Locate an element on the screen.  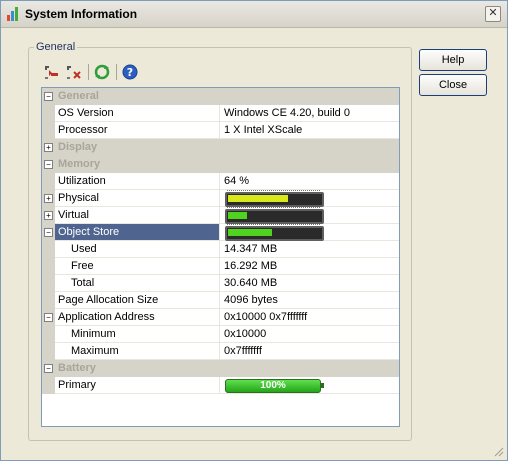
property-row: Free 16.292 MB is located at coordinates (220, 266).